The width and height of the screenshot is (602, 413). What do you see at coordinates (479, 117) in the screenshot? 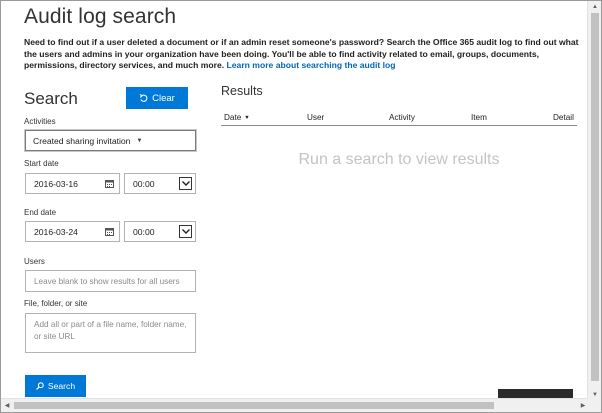
I see `column-header-item: Item` at bounding box center [479, 117].